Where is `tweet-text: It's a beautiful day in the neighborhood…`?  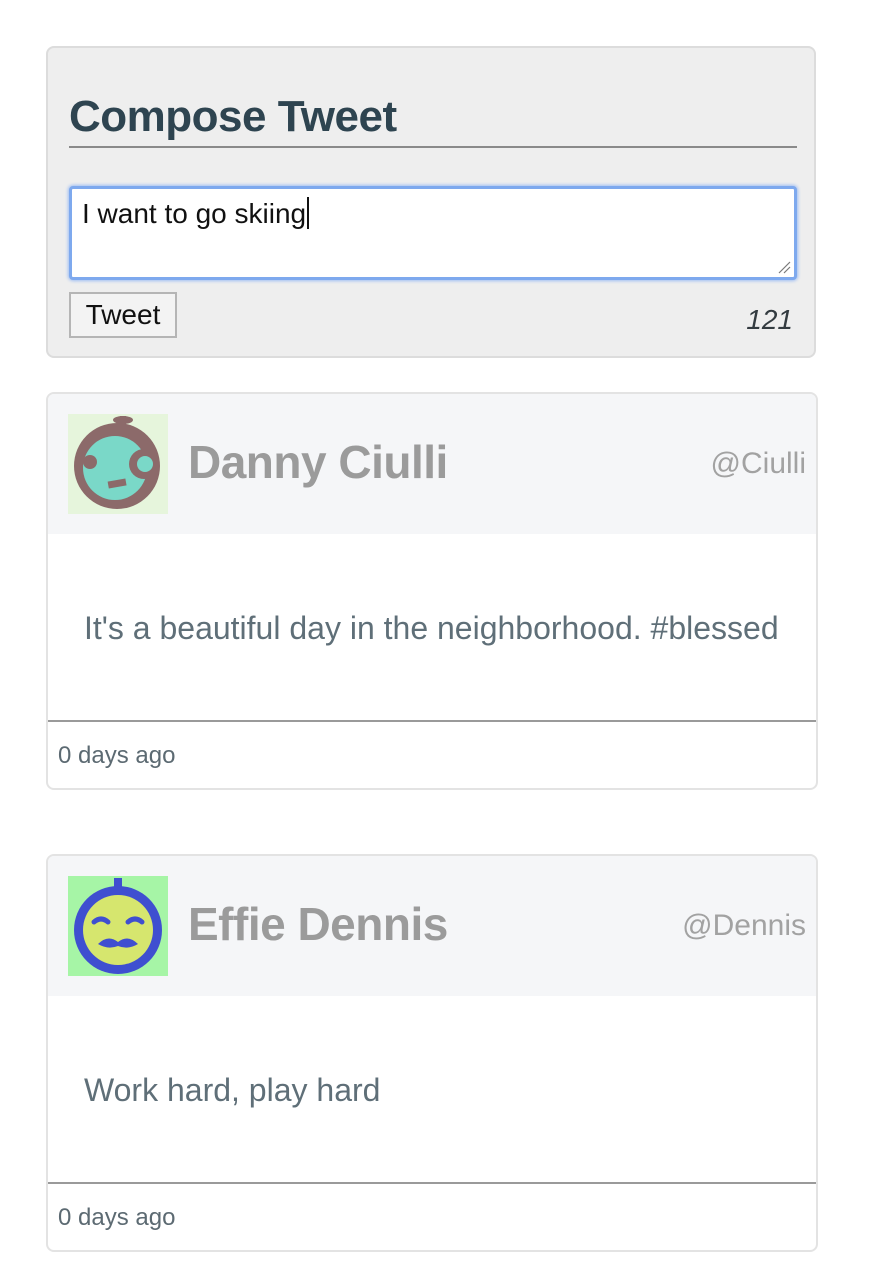
tweet-text: It's a beautiful day in the neighborhood… is located at coordinates (431, 628).